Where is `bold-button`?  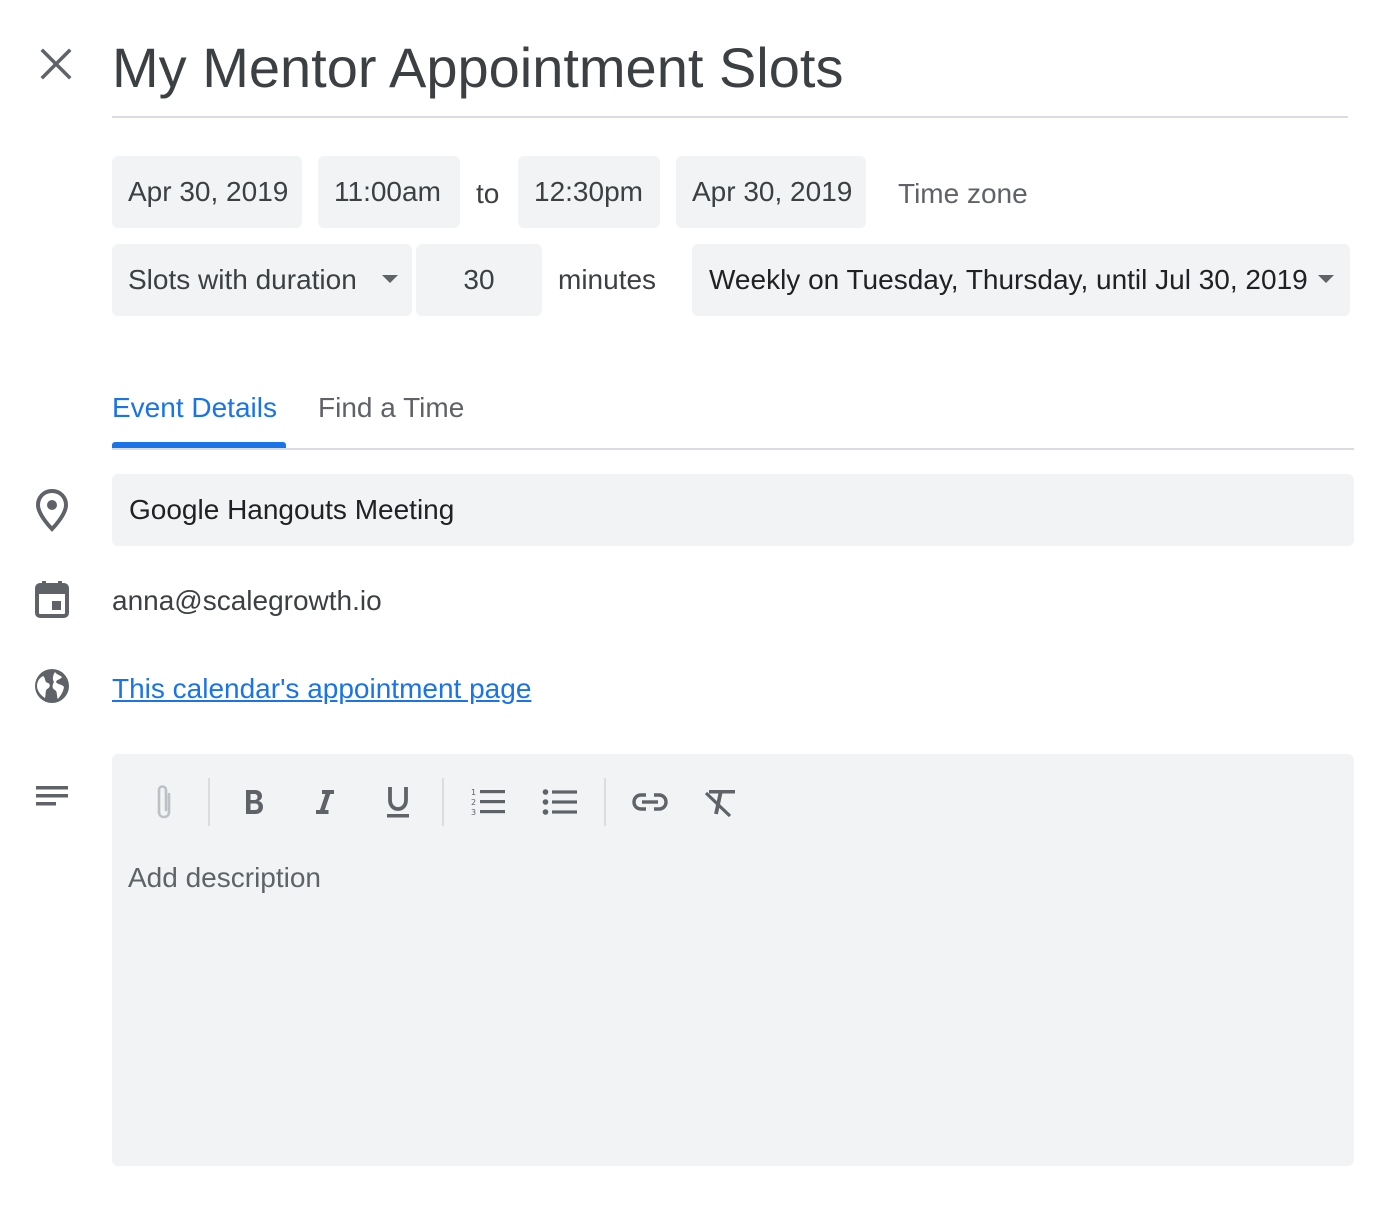
bold-button is located at coordinates (254, 802).